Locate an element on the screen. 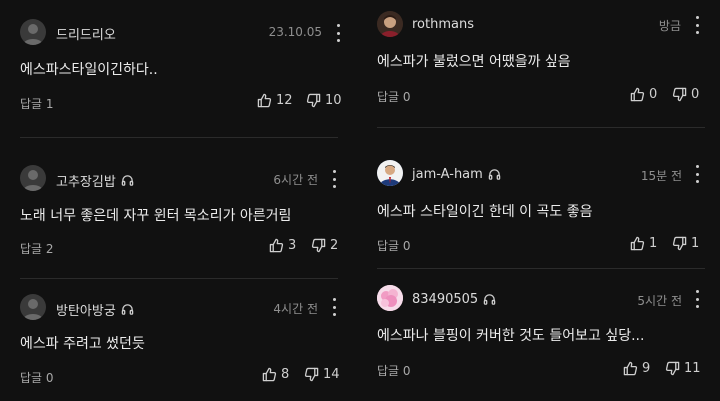 The width and height of the screenshot is (720, 401). dislike-button: 11 is located at coordinates (683, 368).